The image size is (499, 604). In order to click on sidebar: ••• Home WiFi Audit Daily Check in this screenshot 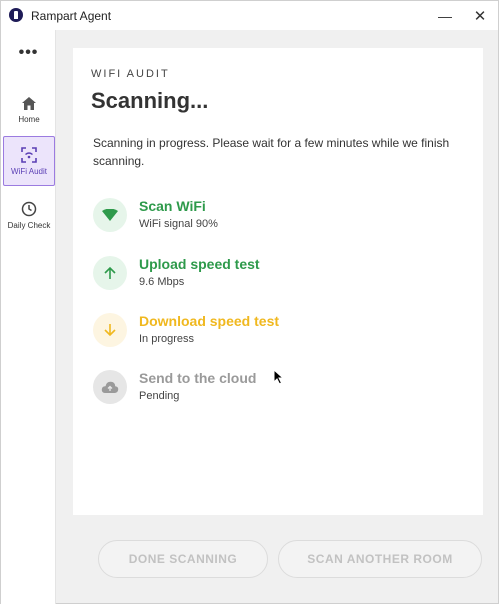, I will do `click(28, 317)`.